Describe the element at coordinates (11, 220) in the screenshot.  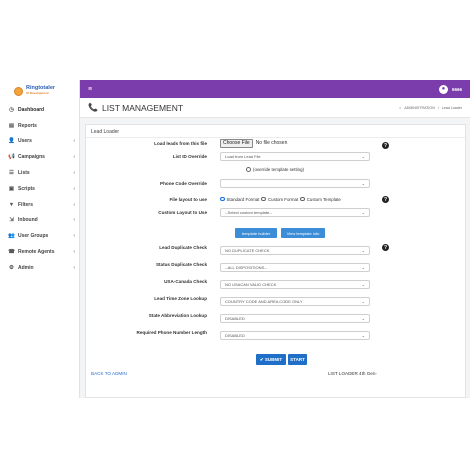
I see `inbound-icon: ⇲` at that location.